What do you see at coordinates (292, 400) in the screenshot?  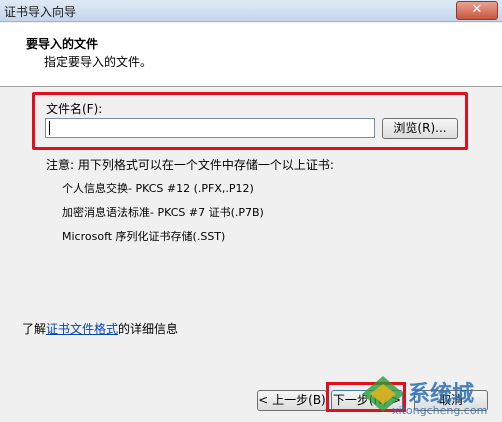 I see `back-button: < 上一步(B)` at bounding box center [292, 400].